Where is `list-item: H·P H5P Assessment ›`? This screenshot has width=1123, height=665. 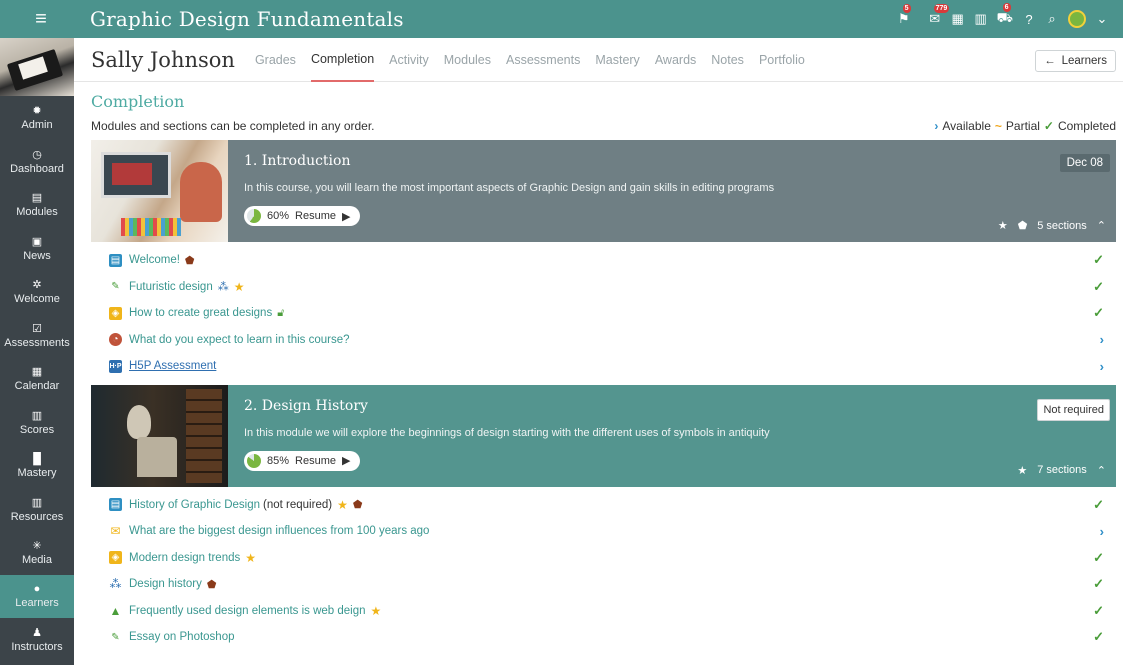 list-item: H·P H5P Assessment › is located at coordinates (603, 366).